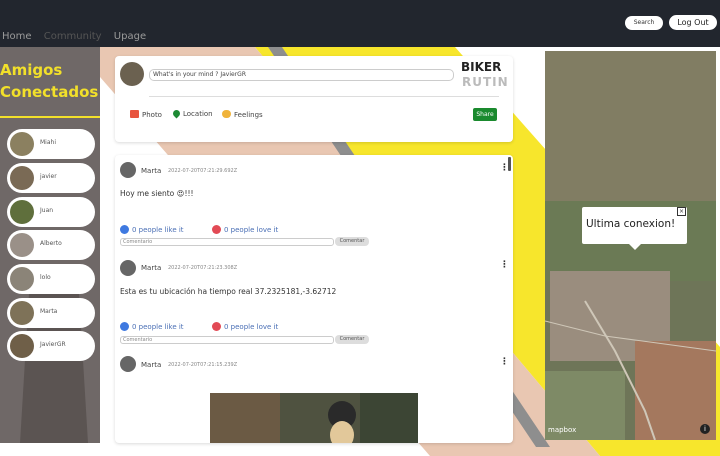 Image resolution: width=720 pixels, height=456 pixels. I want to click on main-nav: Home Community Upage, so click(78, 36).